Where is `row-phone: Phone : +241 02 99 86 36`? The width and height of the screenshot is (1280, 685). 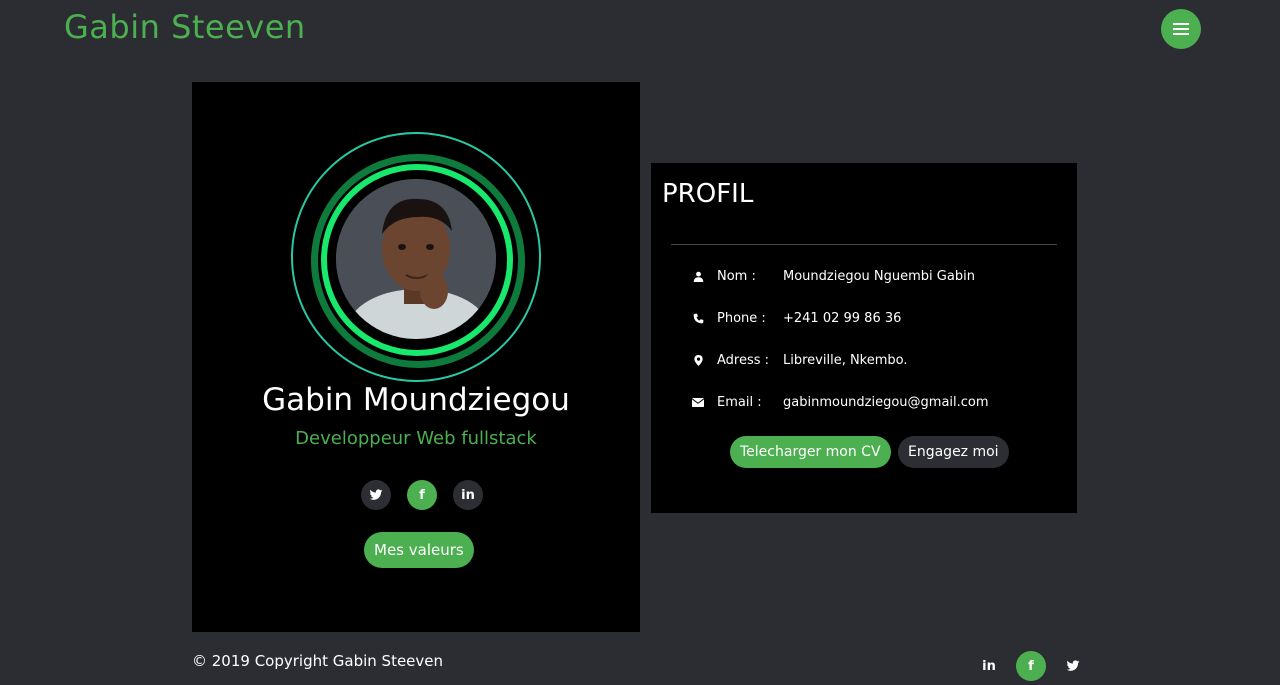
row-phone: Phone : +241 02 99 86 36 is located at coordinates (796, 318).